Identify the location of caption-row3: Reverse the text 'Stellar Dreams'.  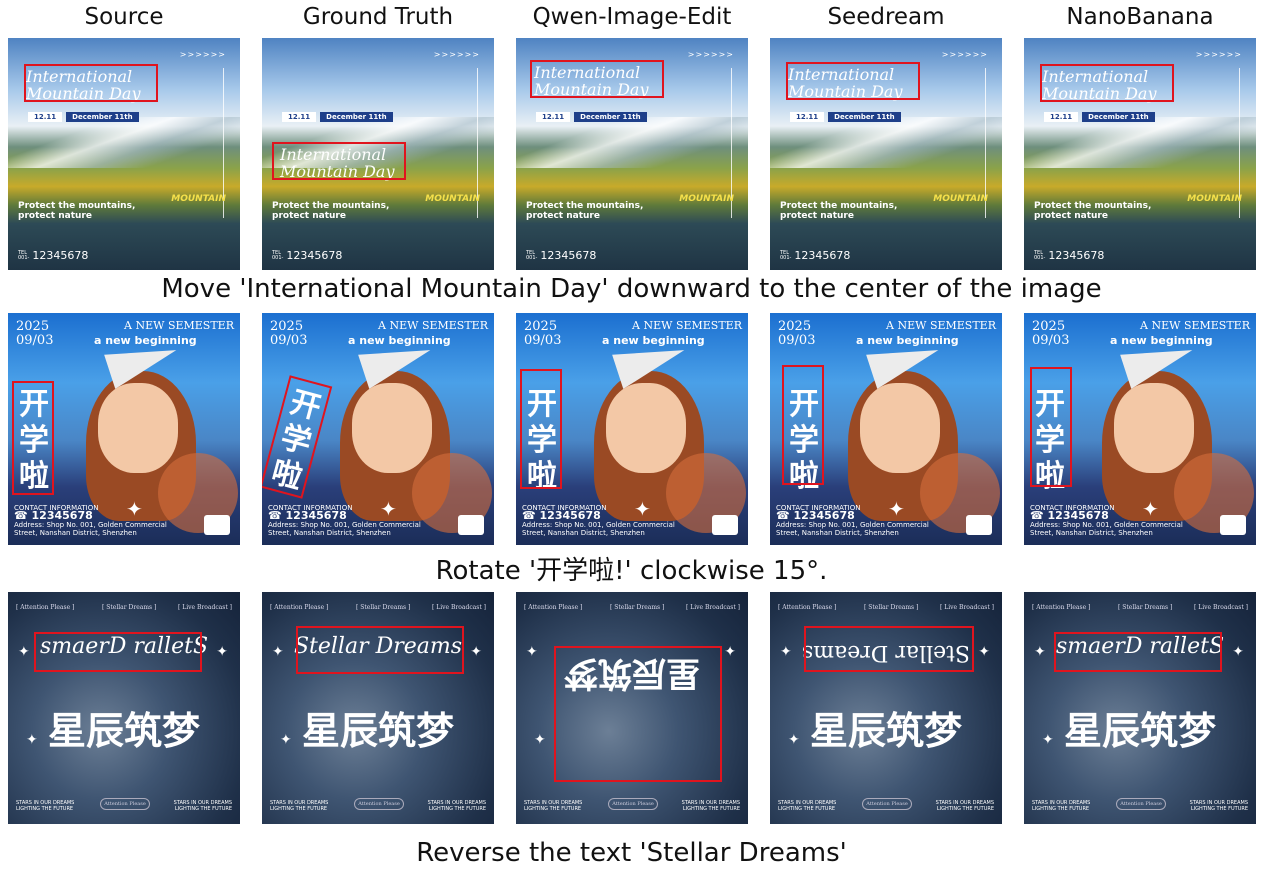
(631, 853).